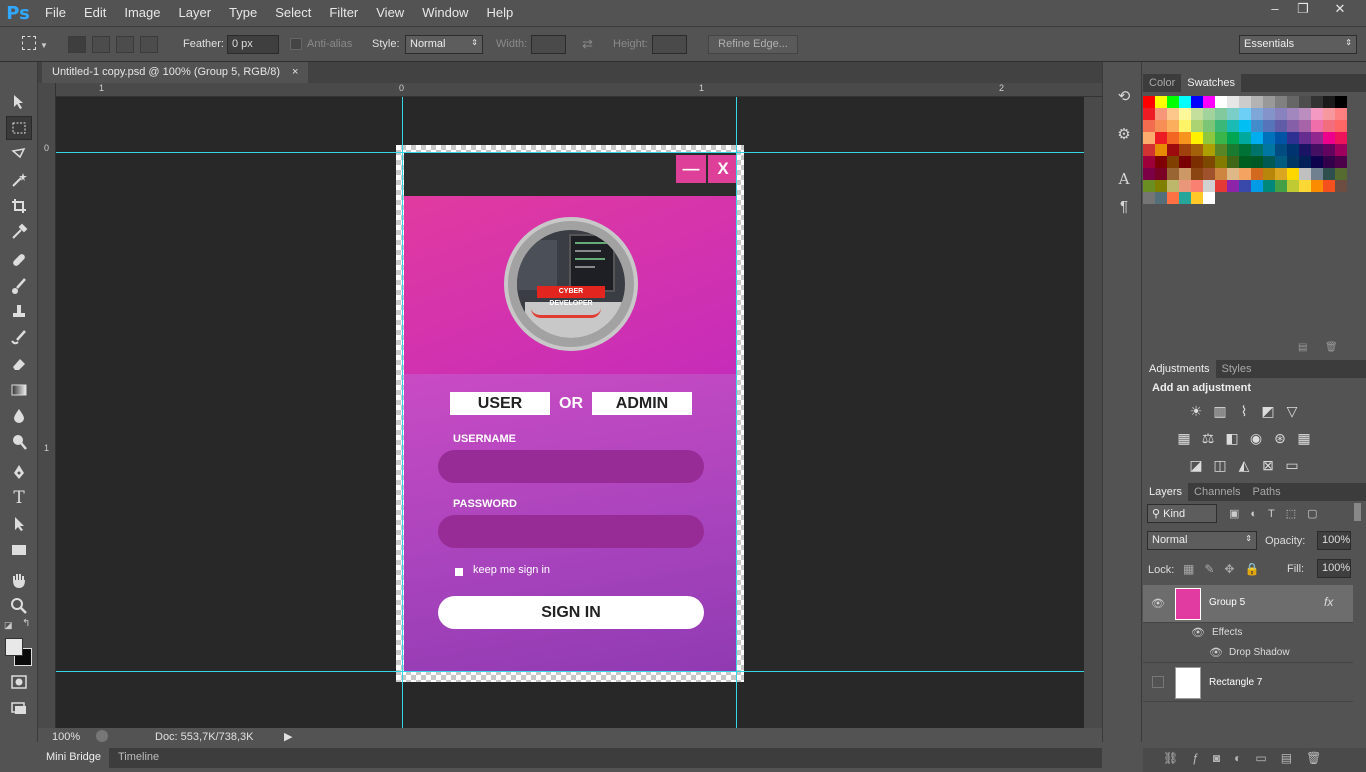 Image resolution: width=1366 pixels, height=772 pixels. I want to click on swap-colors-icon: ↰, so click(26, 623).